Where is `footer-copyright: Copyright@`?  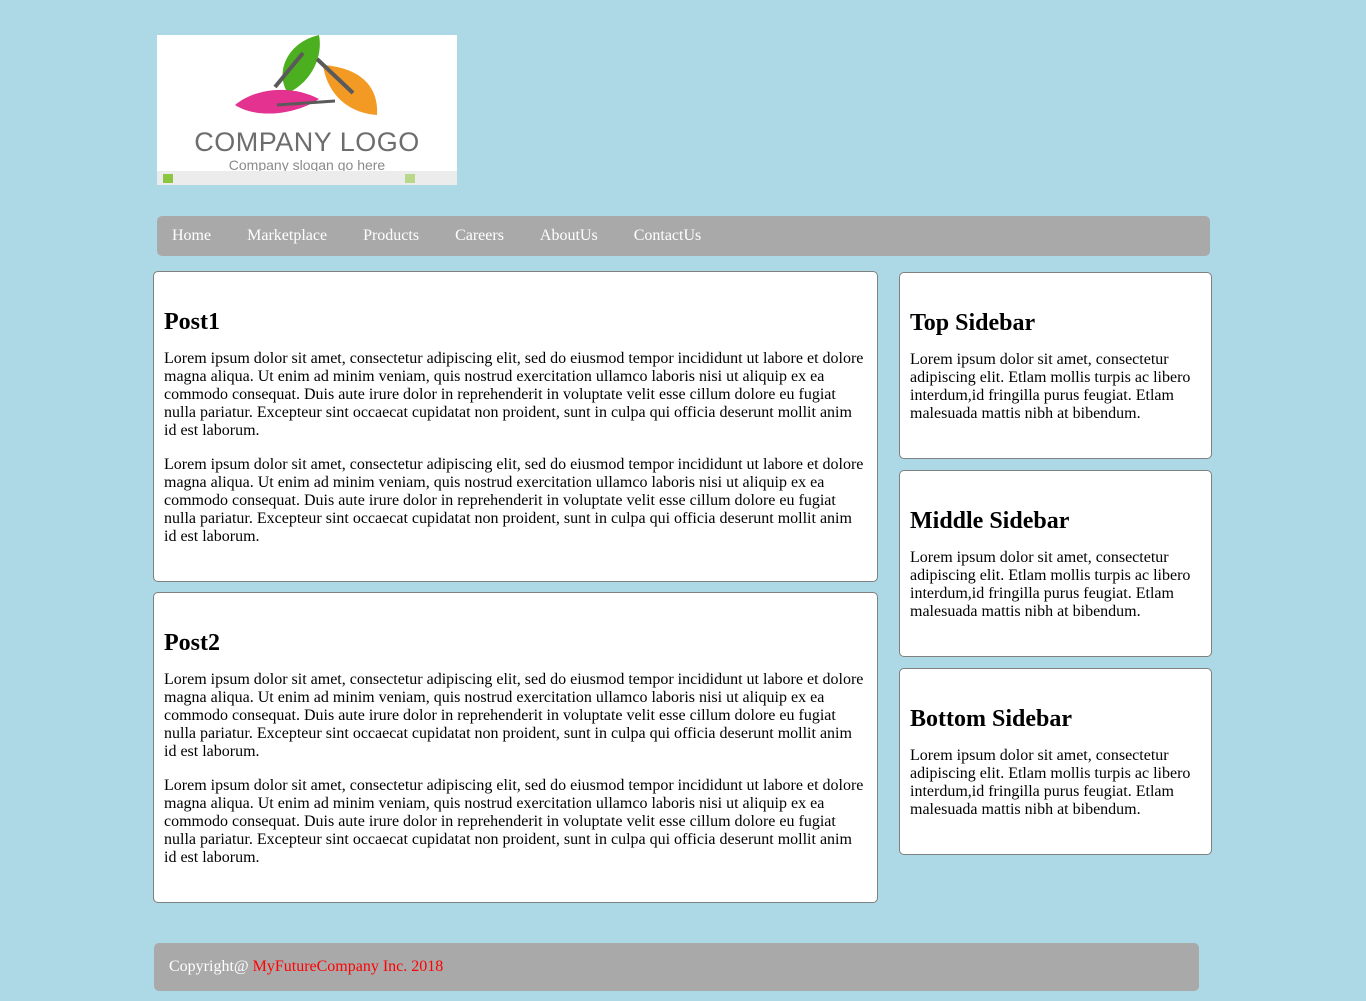
footer-copyright: Copyright@ is located at coordinates (211, 966).